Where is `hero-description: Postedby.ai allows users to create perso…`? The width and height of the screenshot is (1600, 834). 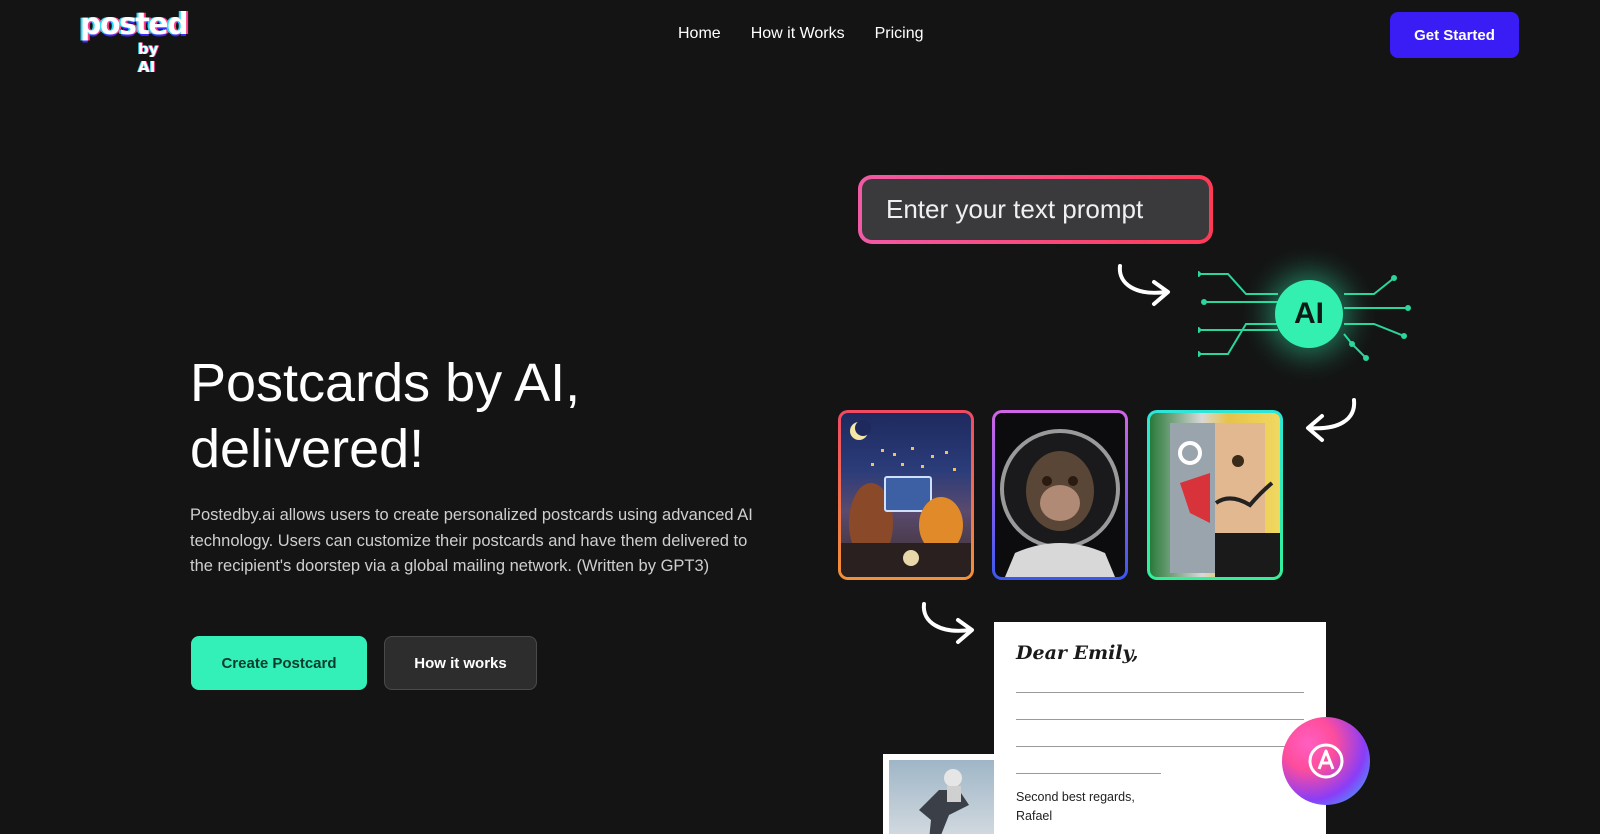 hero-description: Postedby.ai allows users to create perso… is located at coordinates (471, 540).